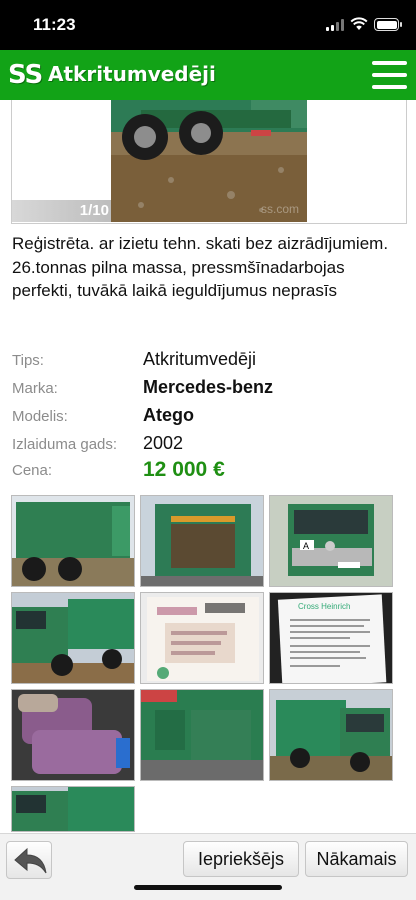 The width and height of the screenshot is (416, 900). Describe the element at coordinates (132, 74) in the screenshot. I see `page-title: Atkritumvedēji` at that location.